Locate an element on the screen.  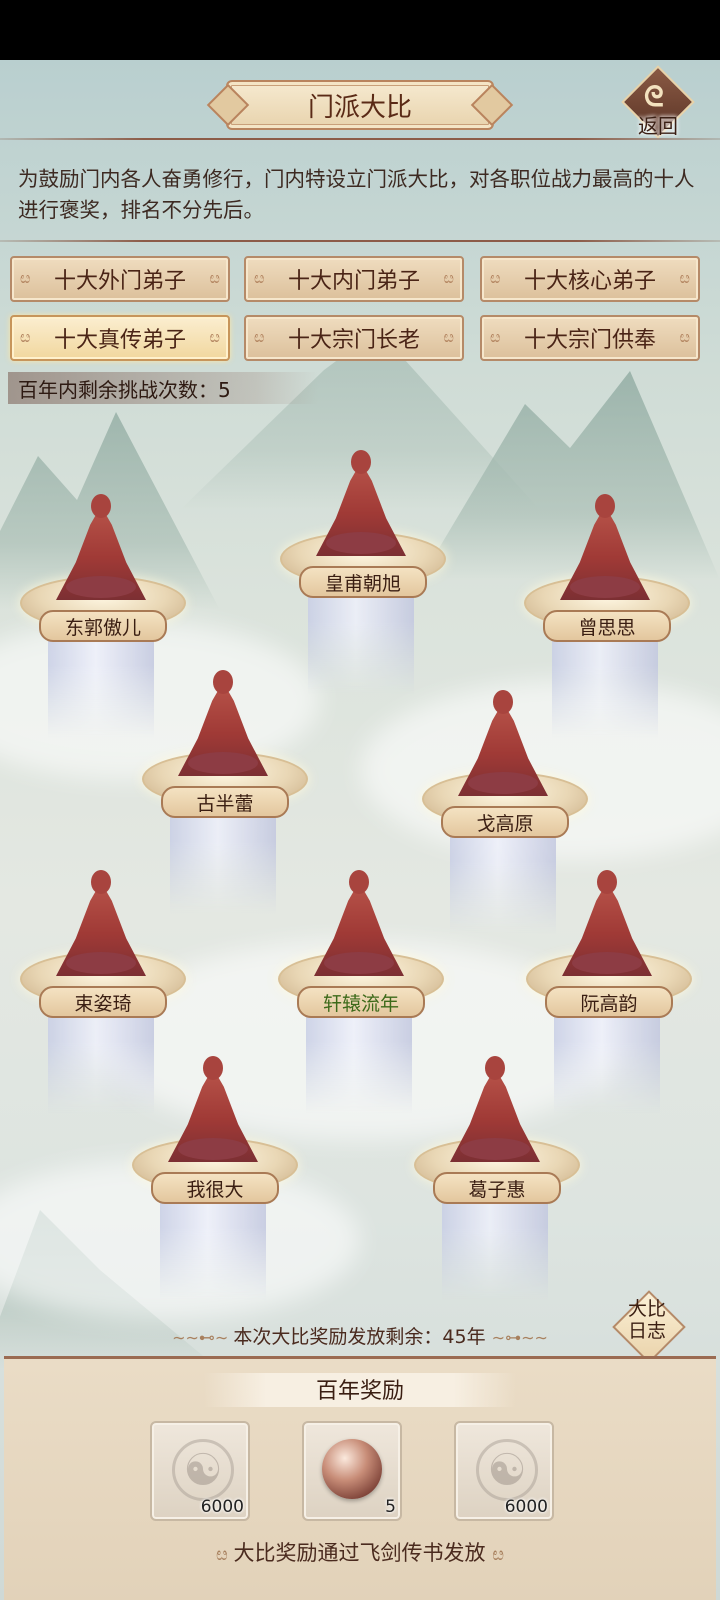
reward-note-row: ೞ 大比奖励通过飞剑传书发放 ೞ is located at coordinates (360, 1552).